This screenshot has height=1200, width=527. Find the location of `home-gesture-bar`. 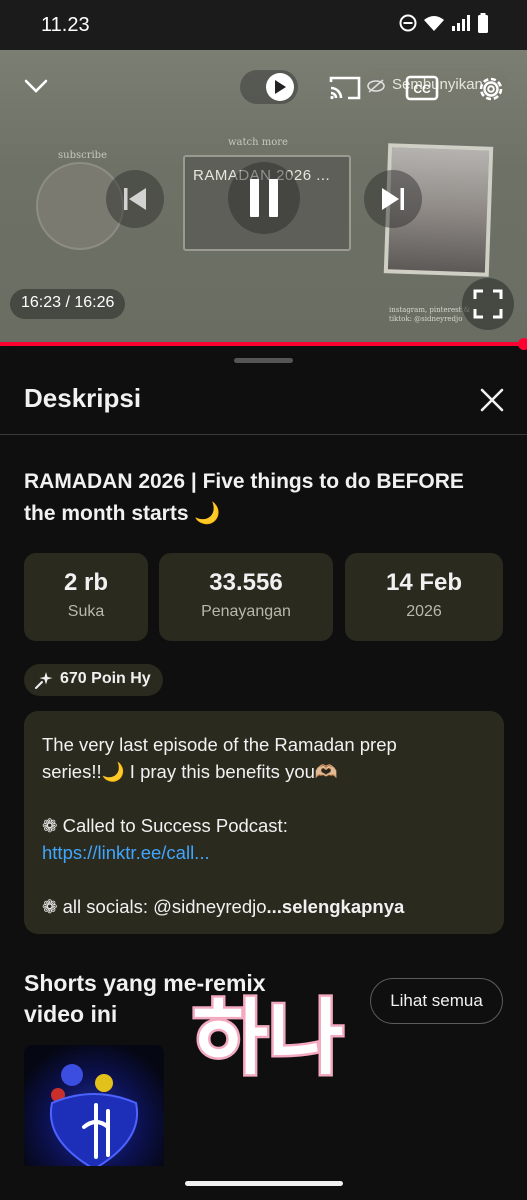

home-gesture-bar is located at coordinates (264, 1183).